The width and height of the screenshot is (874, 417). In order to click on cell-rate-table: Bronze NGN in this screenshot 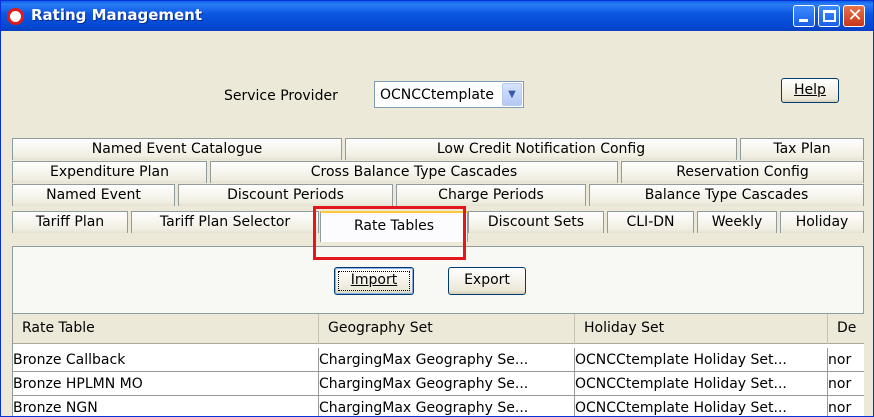, I will do `click(166, 406)`.